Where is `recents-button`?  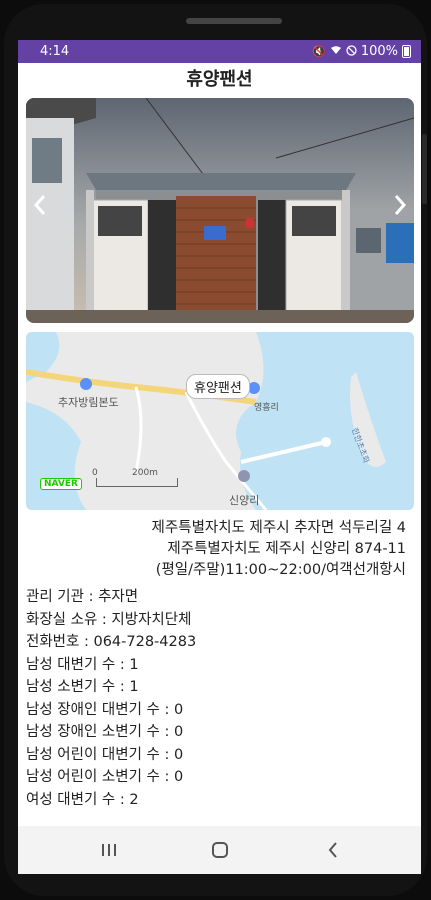
recents-button is located at coordinates (109, 850).